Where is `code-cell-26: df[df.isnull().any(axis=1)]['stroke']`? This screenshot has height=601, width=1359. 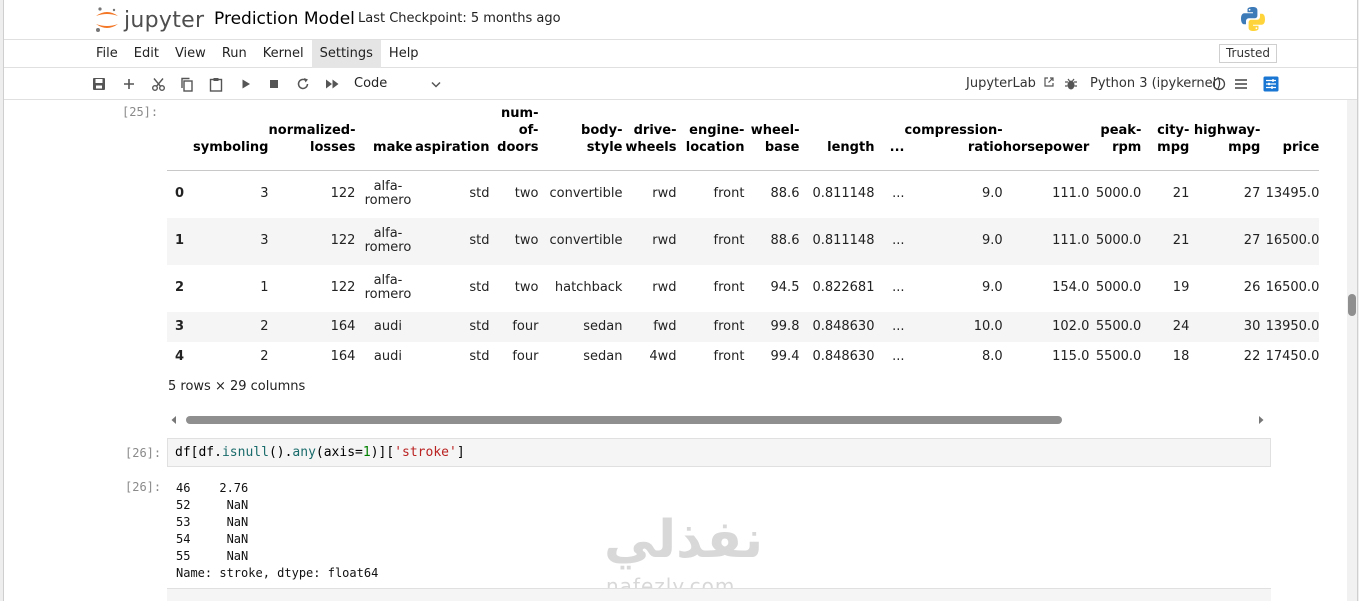
code-cell-26: df[df.isnull().any(axis=1)]['stroke'] is located at coordinates (719, 452).